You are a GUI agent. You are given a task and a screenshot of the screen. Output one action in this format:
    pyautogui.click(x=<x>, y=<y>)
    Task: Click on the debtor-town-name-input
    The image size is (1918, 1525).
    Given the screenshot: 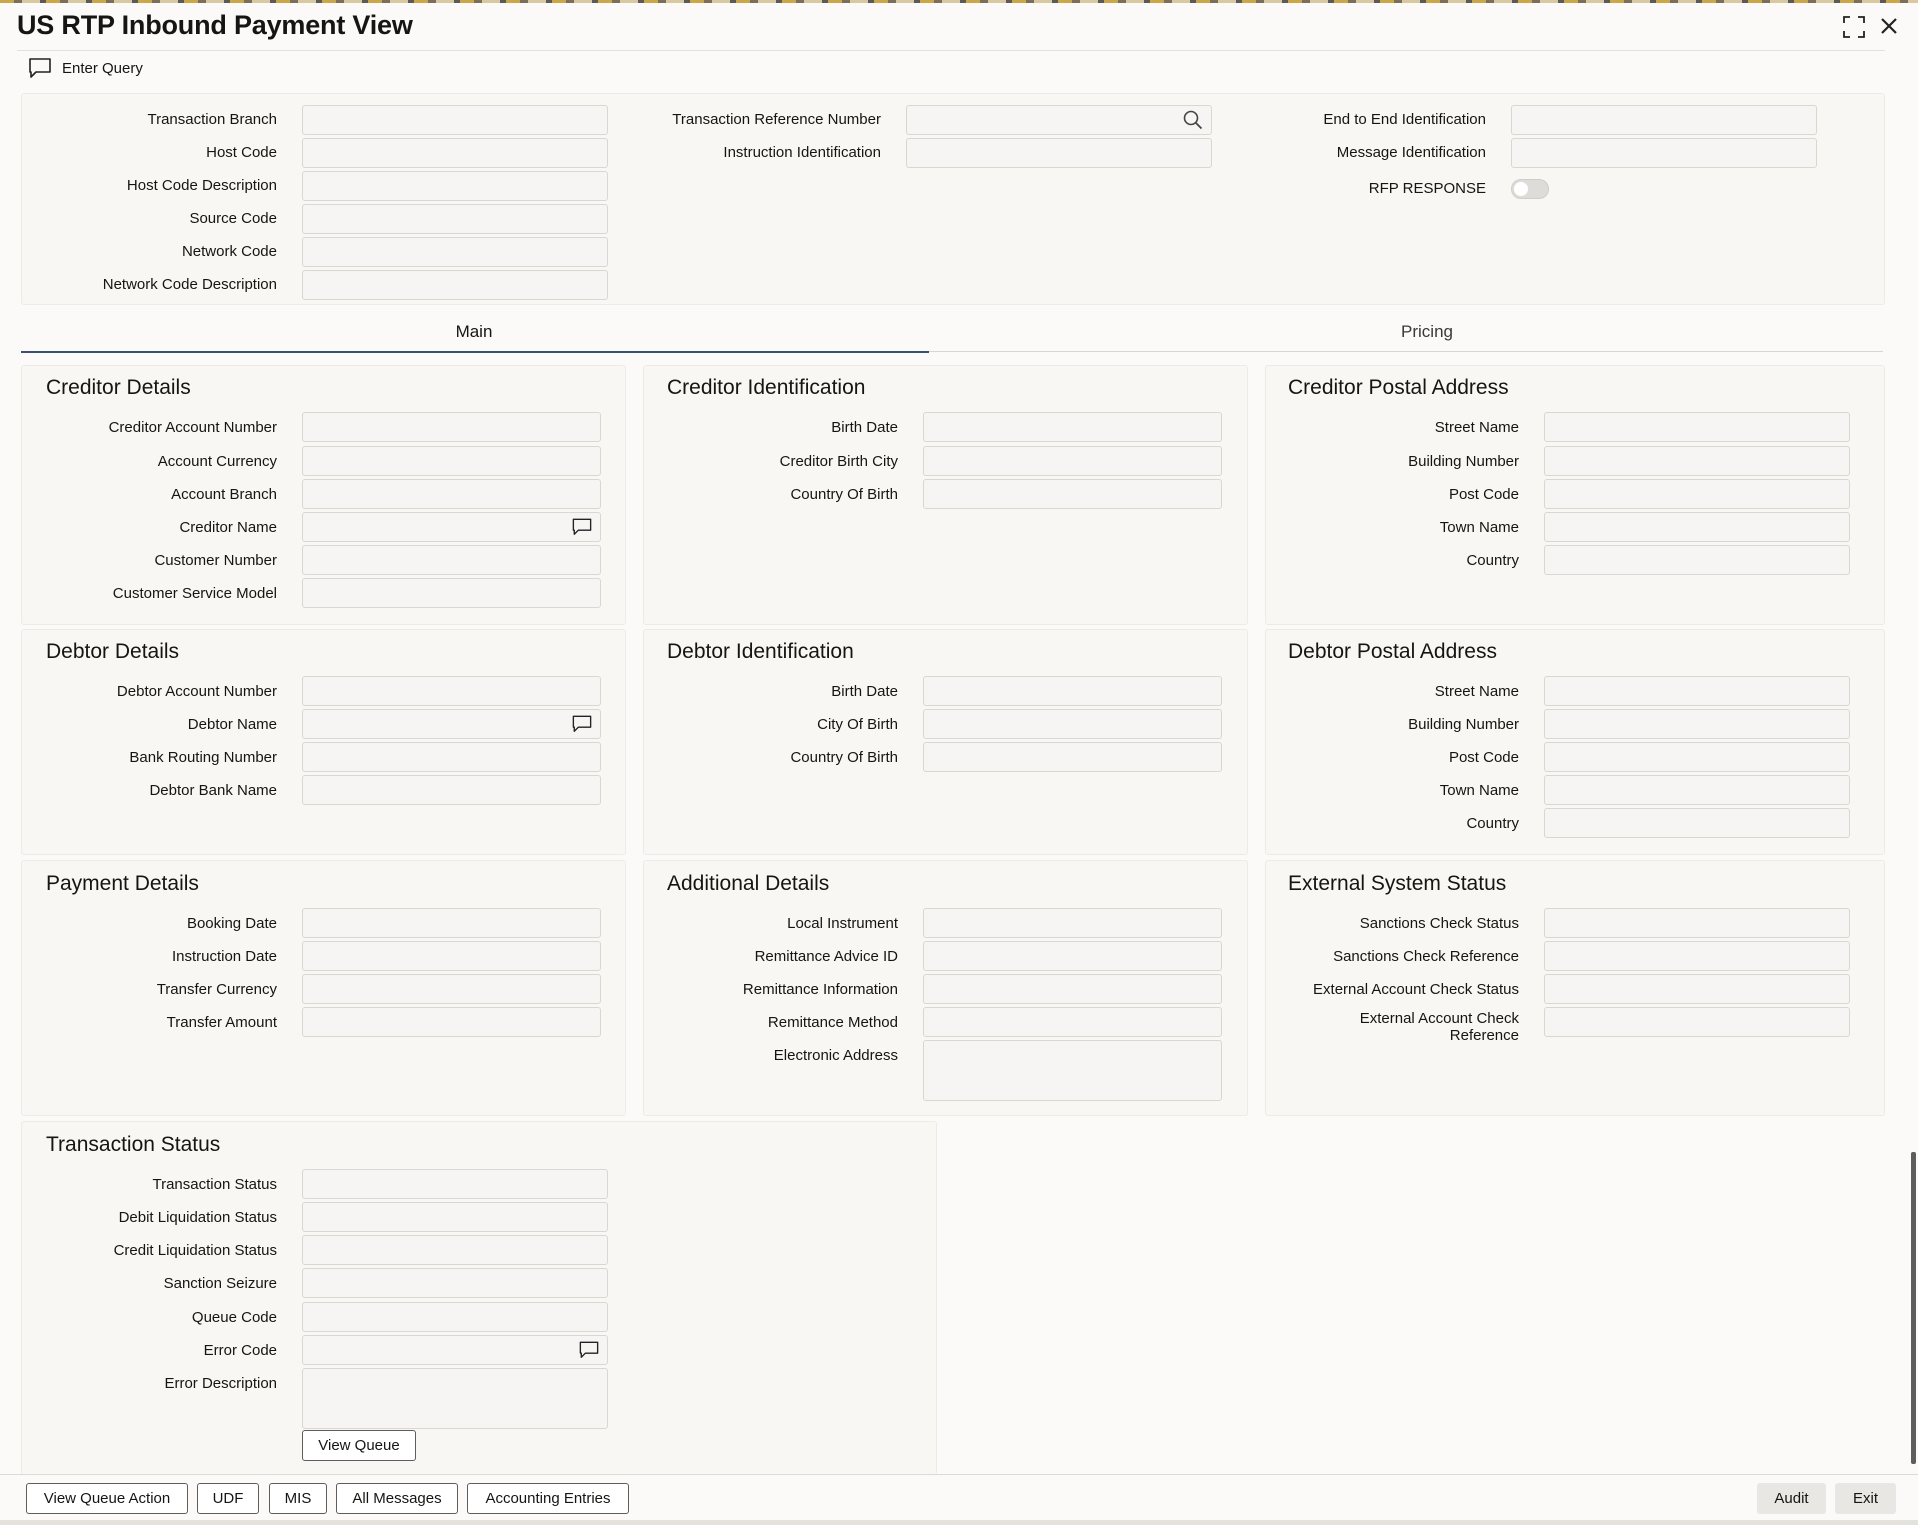 What is the action you would take?
    pyautogui.click(x=1697, y=790)
    